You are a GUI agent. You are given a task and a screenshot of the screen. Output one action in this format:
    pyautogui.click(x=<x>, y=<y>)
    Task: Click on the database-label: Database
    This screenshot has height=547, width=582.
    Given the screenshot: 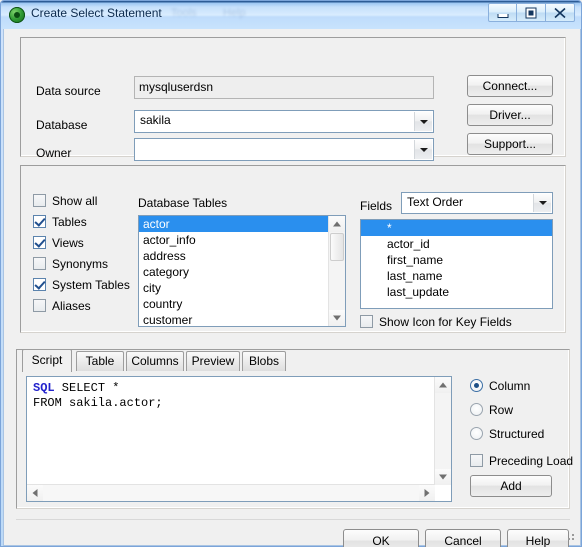 What is the action you would take?
    pyautogui.click(x=62, y=125)
    